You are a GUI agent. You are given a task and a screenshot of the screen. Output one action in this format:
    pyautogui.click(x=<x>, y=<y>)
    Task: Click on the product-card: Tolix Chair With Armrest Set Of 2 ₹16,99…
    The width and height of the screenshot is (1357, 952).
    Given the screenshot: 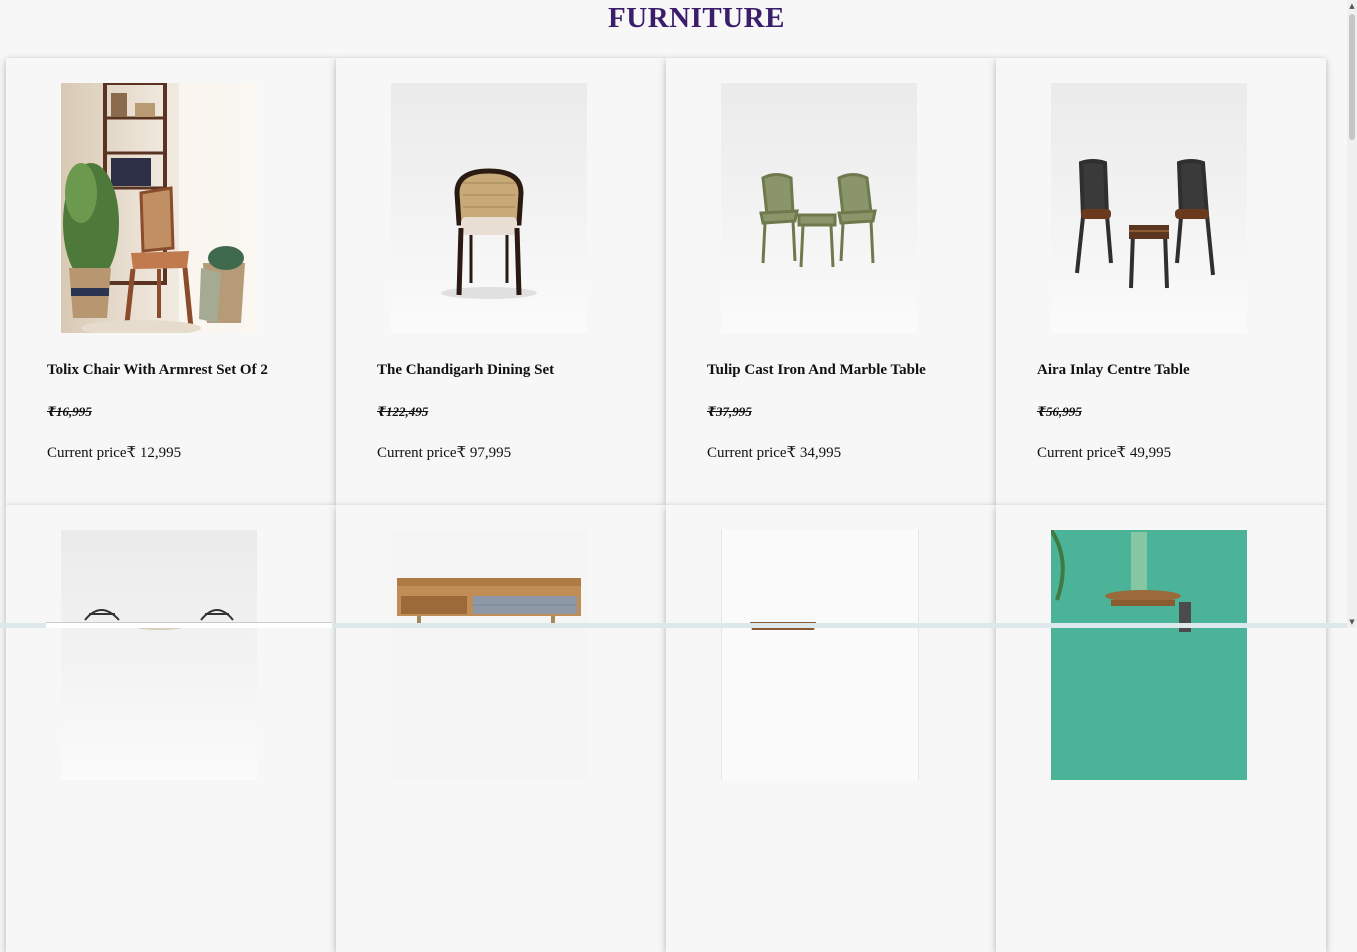 What is the action you would take?
    pyautogui.click(x=171, y=281)
    